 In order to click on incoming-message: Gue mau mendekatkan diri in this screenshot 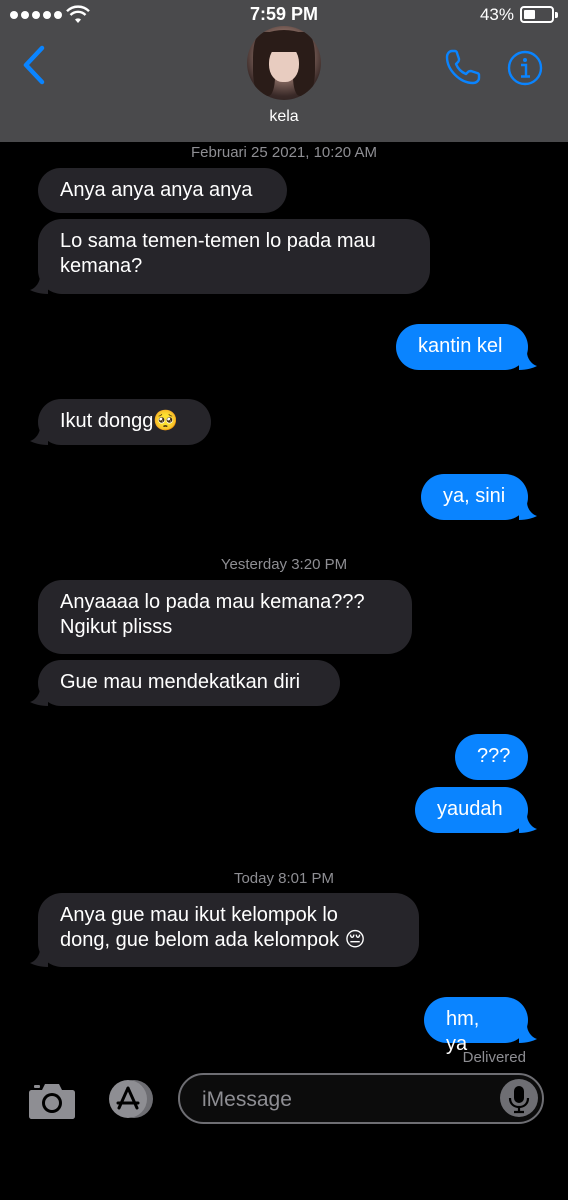, I will do `click(189, 683)`.